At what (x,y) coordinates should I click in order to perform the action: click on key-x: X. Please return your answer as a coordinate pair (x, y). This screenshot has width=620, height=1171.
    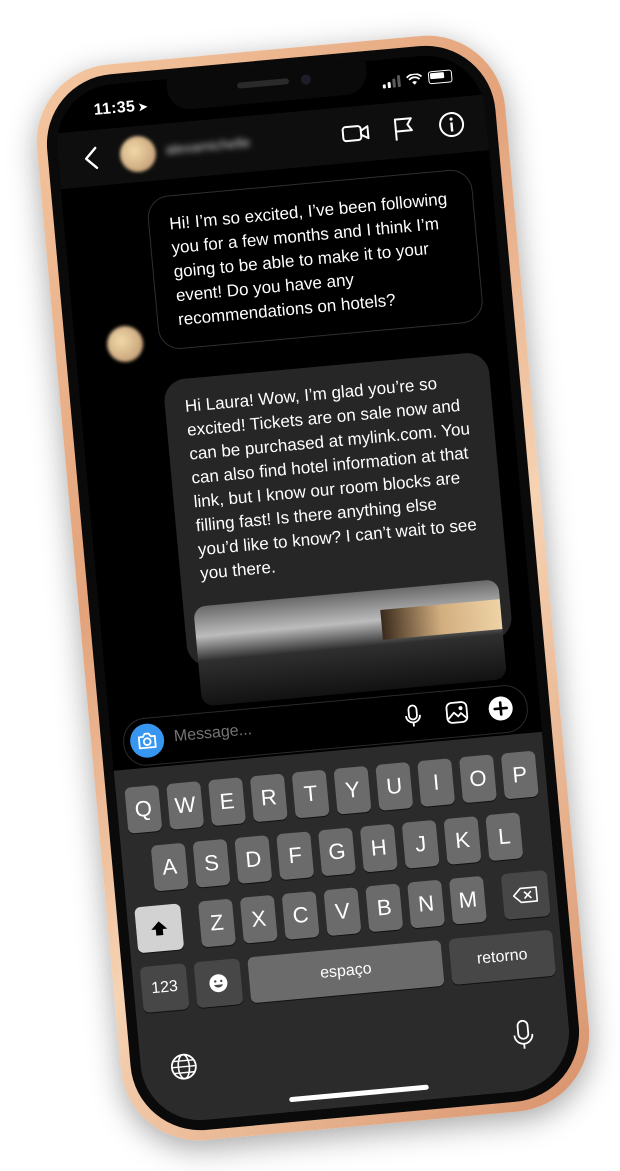
    Looking at the image, I should click on (258, 919).